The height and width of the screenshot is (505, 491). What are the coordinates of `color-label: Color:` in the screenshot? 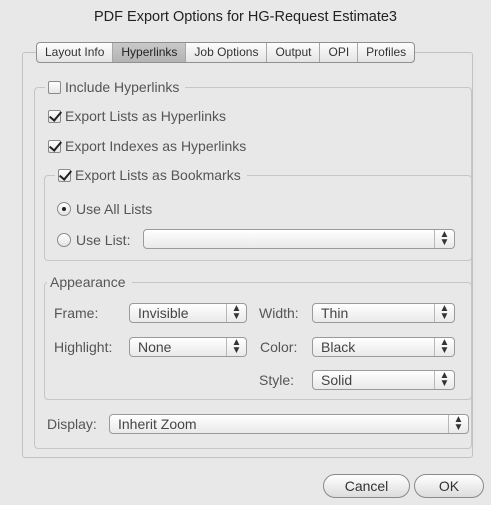 It's located at (279, 347).